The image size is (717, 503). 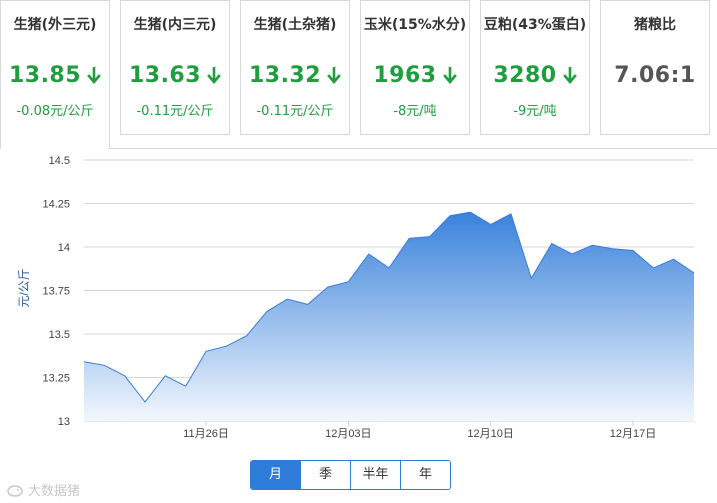 I want to click on tab-price-row: 13.32, so click(x=295, y=75).